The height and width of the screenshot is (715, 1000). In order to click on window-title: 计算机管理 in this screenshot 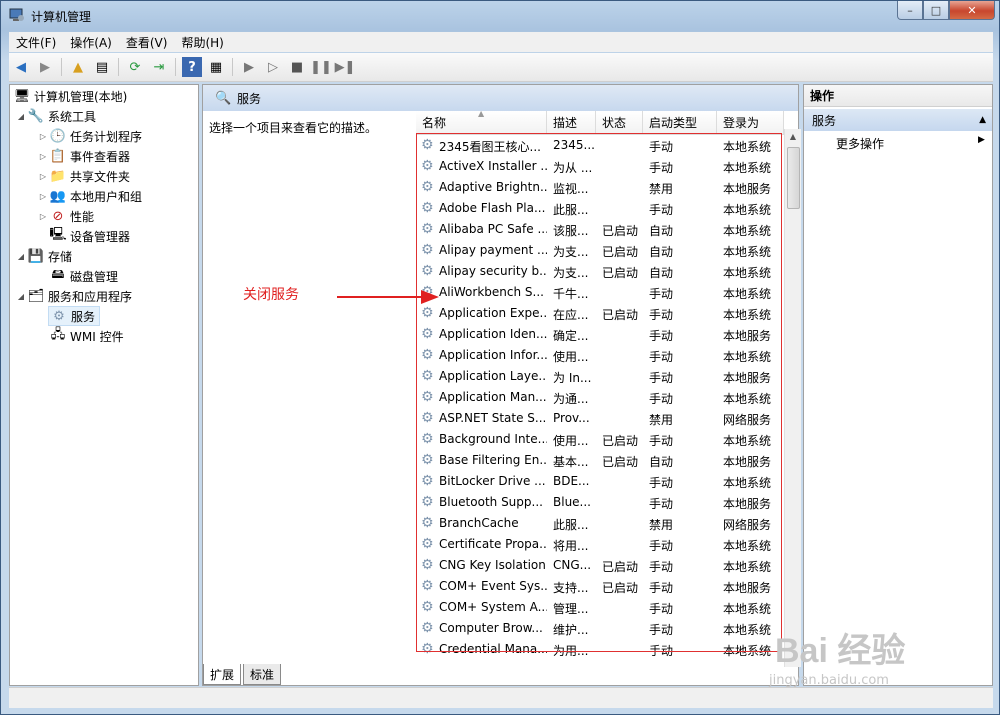, I will do `click(61, 17)`.